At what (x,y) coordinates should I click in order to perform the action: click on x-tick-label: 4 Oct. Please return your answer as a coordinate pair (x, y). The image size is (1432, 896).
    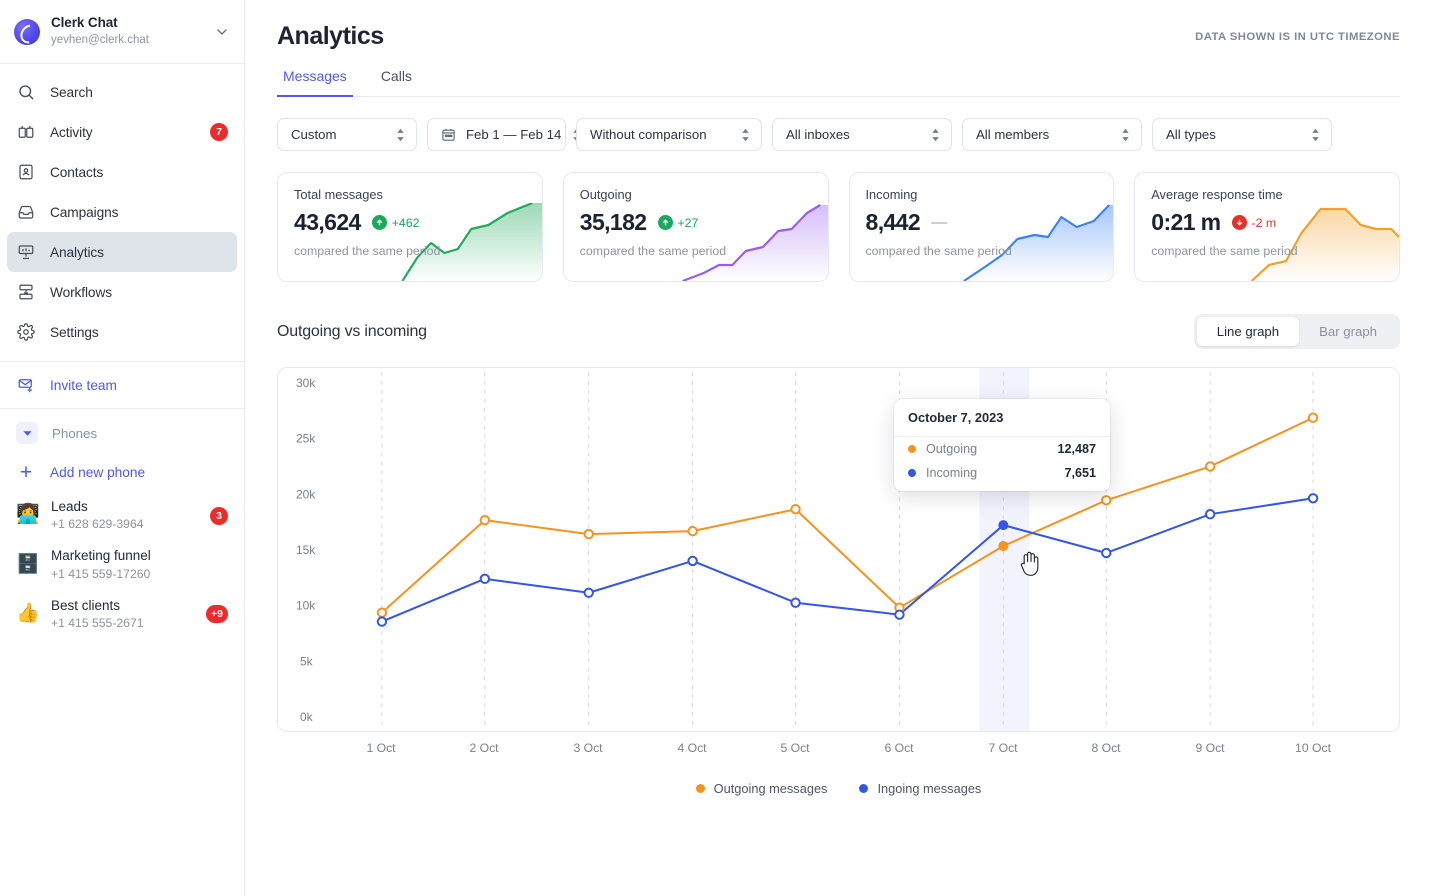
    Looking at the image, I should click on (692, 748).